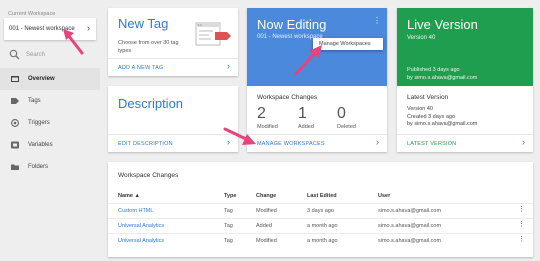 This screenshot has width=540, height=261. What do you see at coordinates (345, 44) in the screenshot?
I see `manage-workspaces-menu-item: Manage Workspaces` at bounding box center [345, 44].